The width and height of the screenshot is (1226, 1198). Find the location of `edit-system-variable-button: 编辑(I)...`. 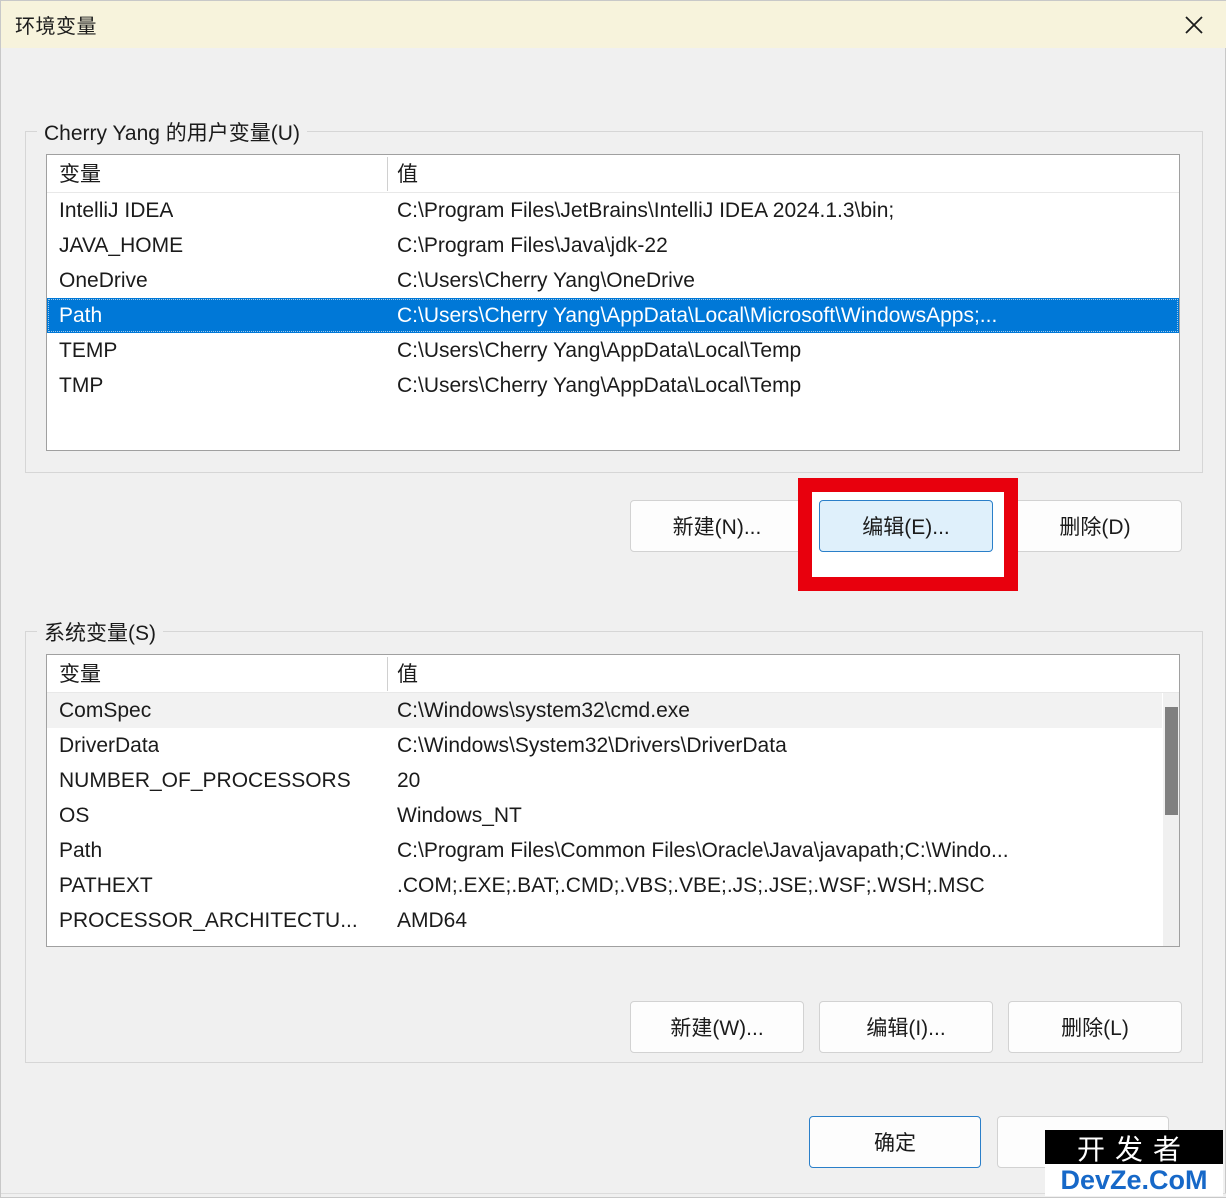

edit-system-variable-button: 编辑(I)... is located at coordinates (906, 1027).